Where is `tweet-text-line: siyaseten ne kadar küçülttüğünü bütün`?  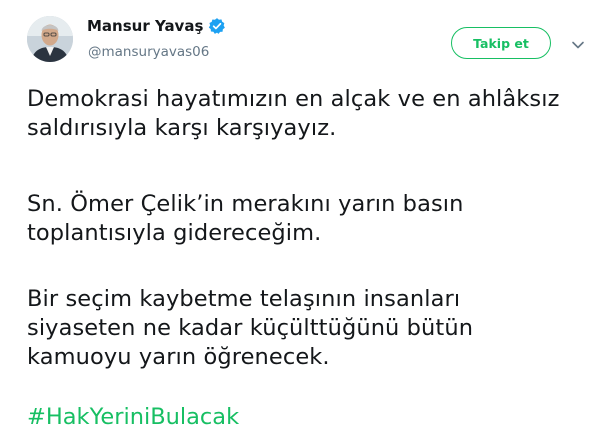
tweet-text-line: siyaseten ne kadar küçülttüğünü bütün is located at coordinates (250, 328).